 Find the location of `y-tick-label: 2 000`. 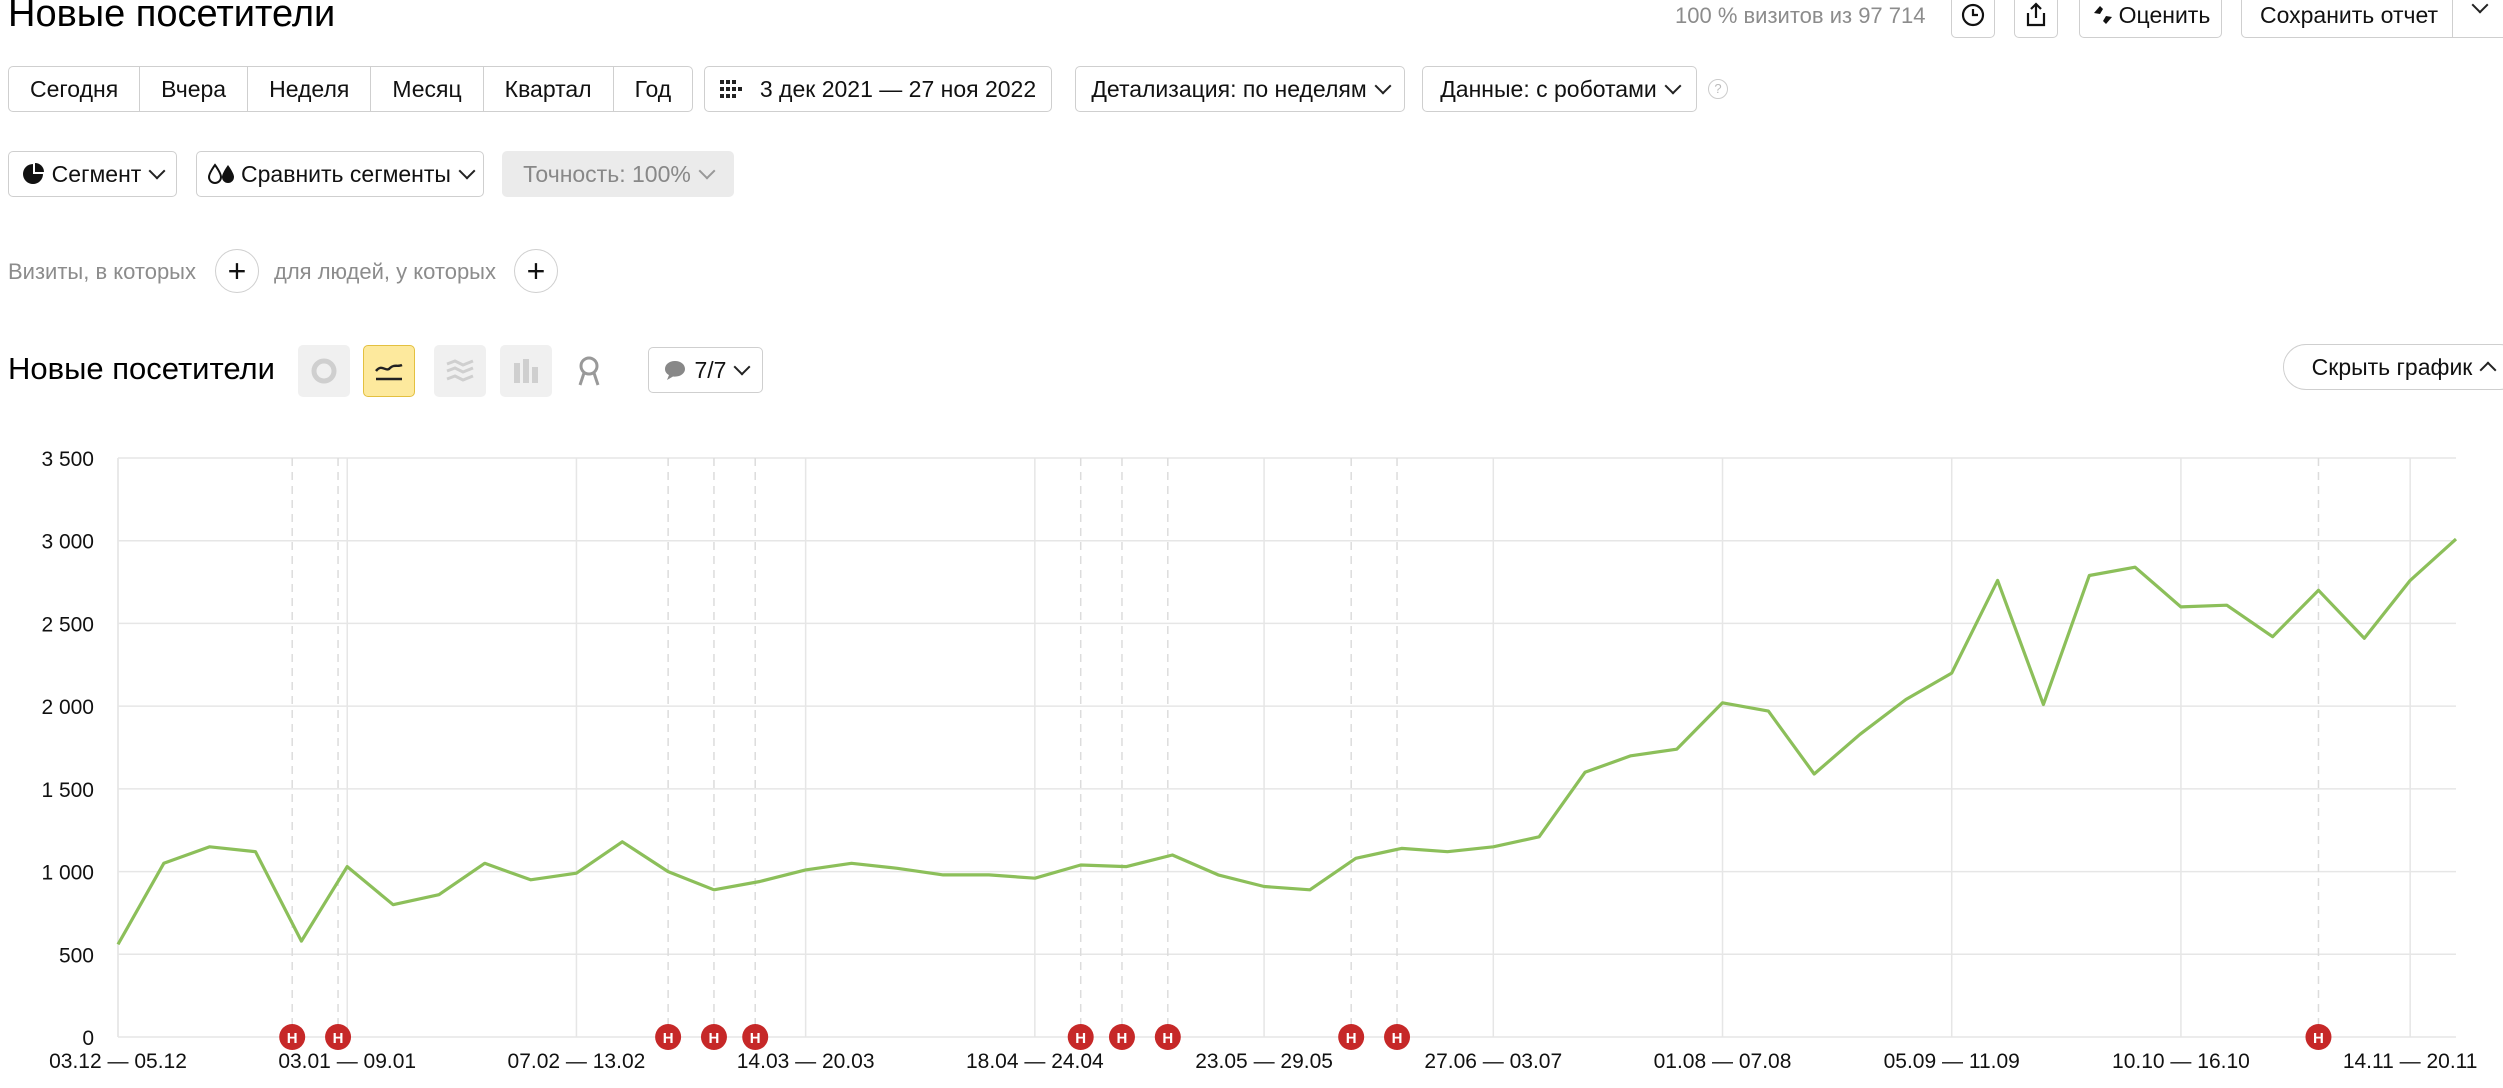

y-tick-label: 2 000 is located at coordinates (67, 707).